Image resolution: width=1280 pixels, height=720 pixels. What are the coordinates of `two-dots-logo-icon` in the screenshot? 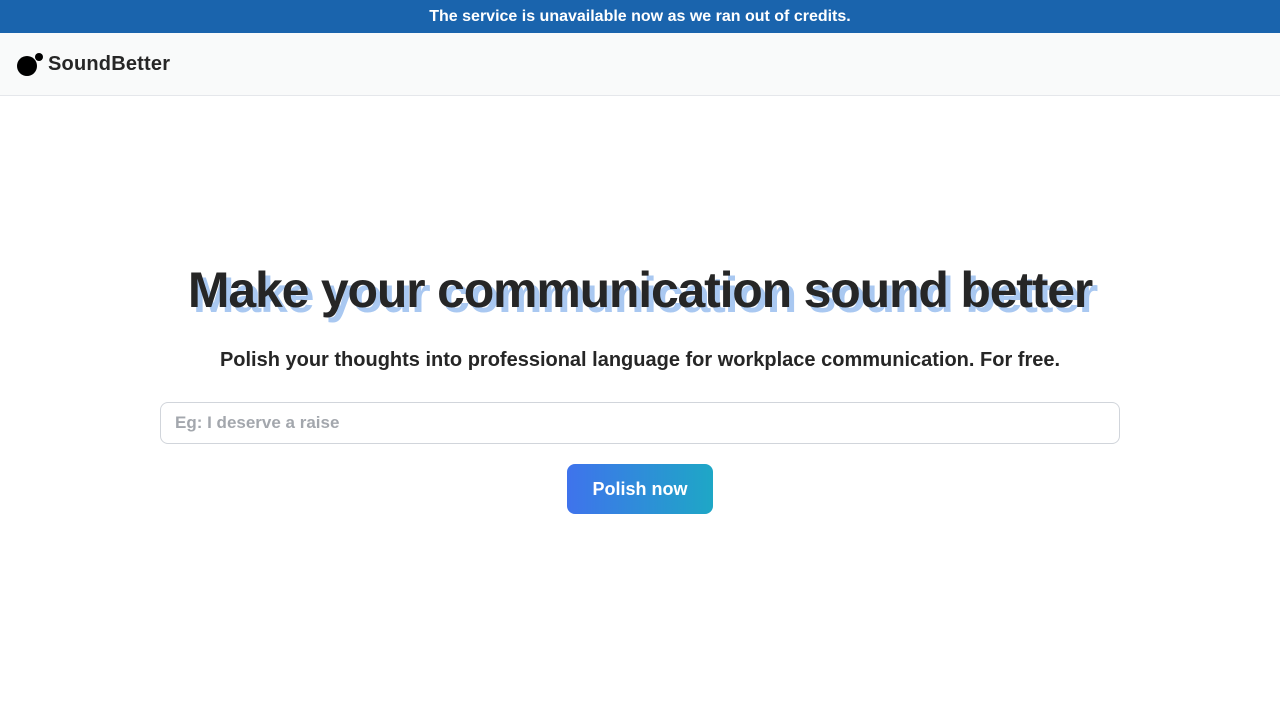 It's located at (30, 64).